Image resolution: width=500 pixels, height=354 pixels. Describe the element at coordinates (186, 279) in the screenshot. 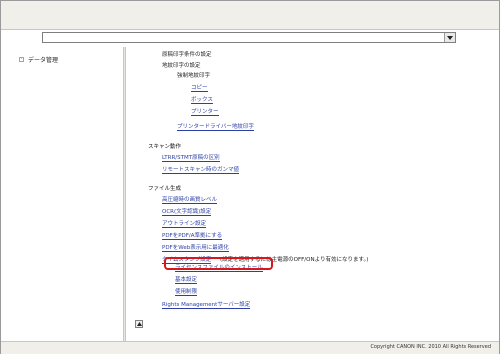

I see `link-basic-settings: 基本設定` at that location.